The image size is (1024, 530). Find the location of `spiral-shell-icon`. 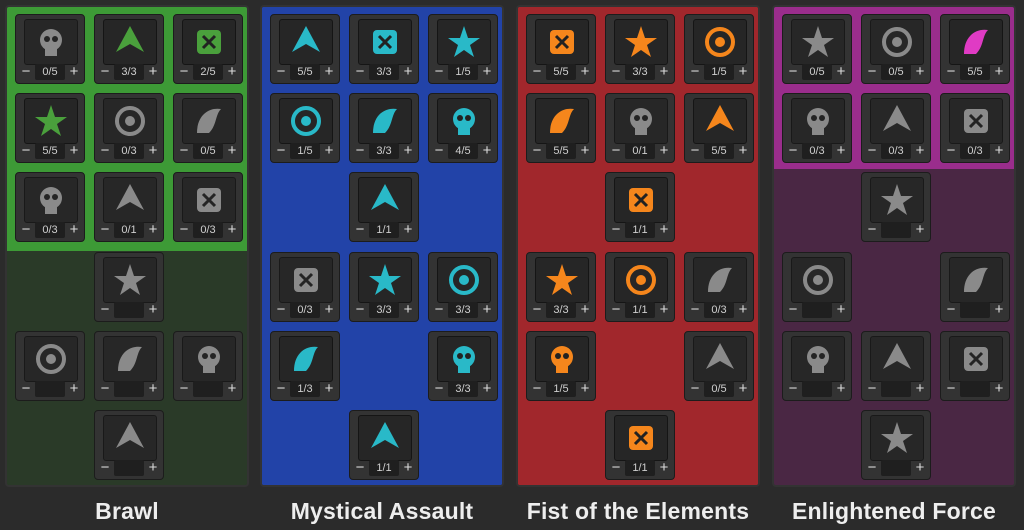

spiral-shell-icon is located at coordinates (306, 121).